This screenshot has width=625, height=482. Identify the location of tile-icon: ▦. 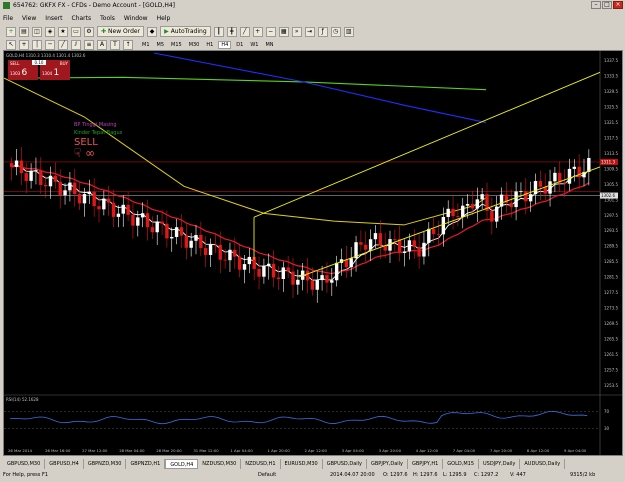
(283, 31).